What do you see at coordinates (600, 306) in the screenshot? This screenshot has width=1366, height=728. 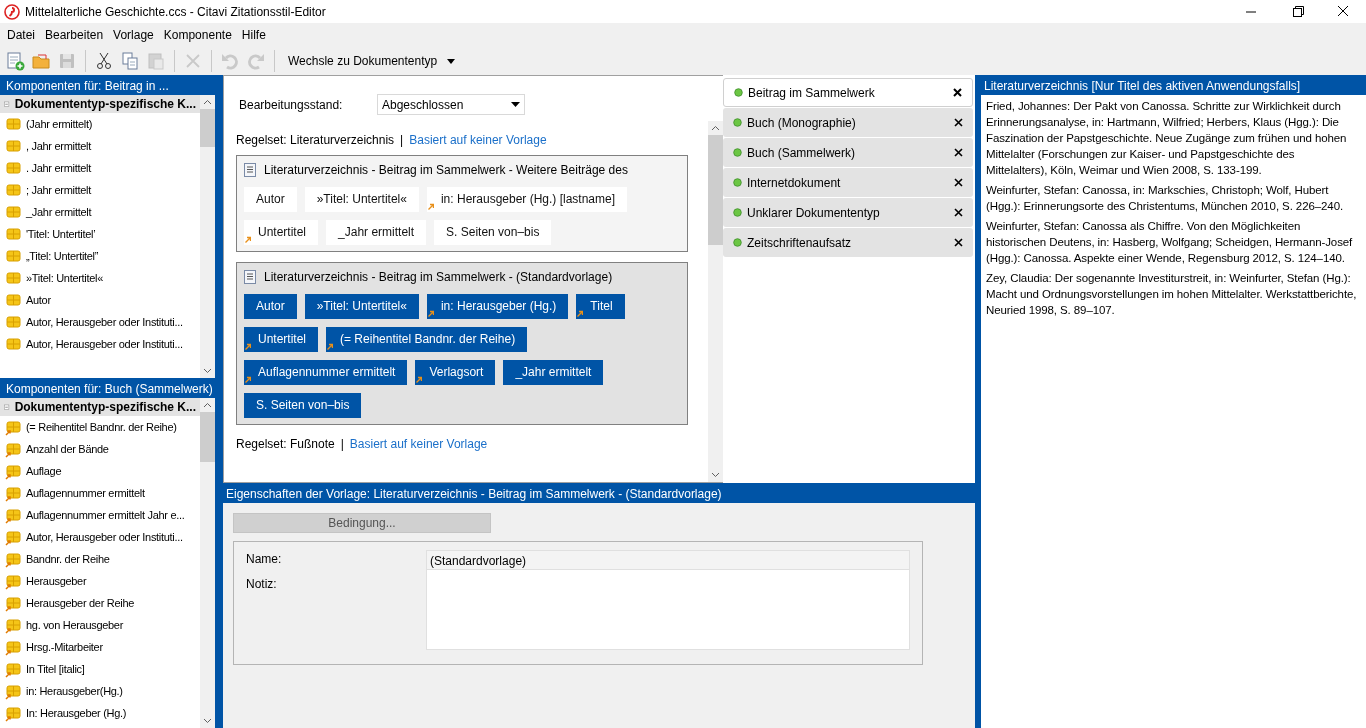 I see `template-component: Titel` at bounding box center [600, 306].